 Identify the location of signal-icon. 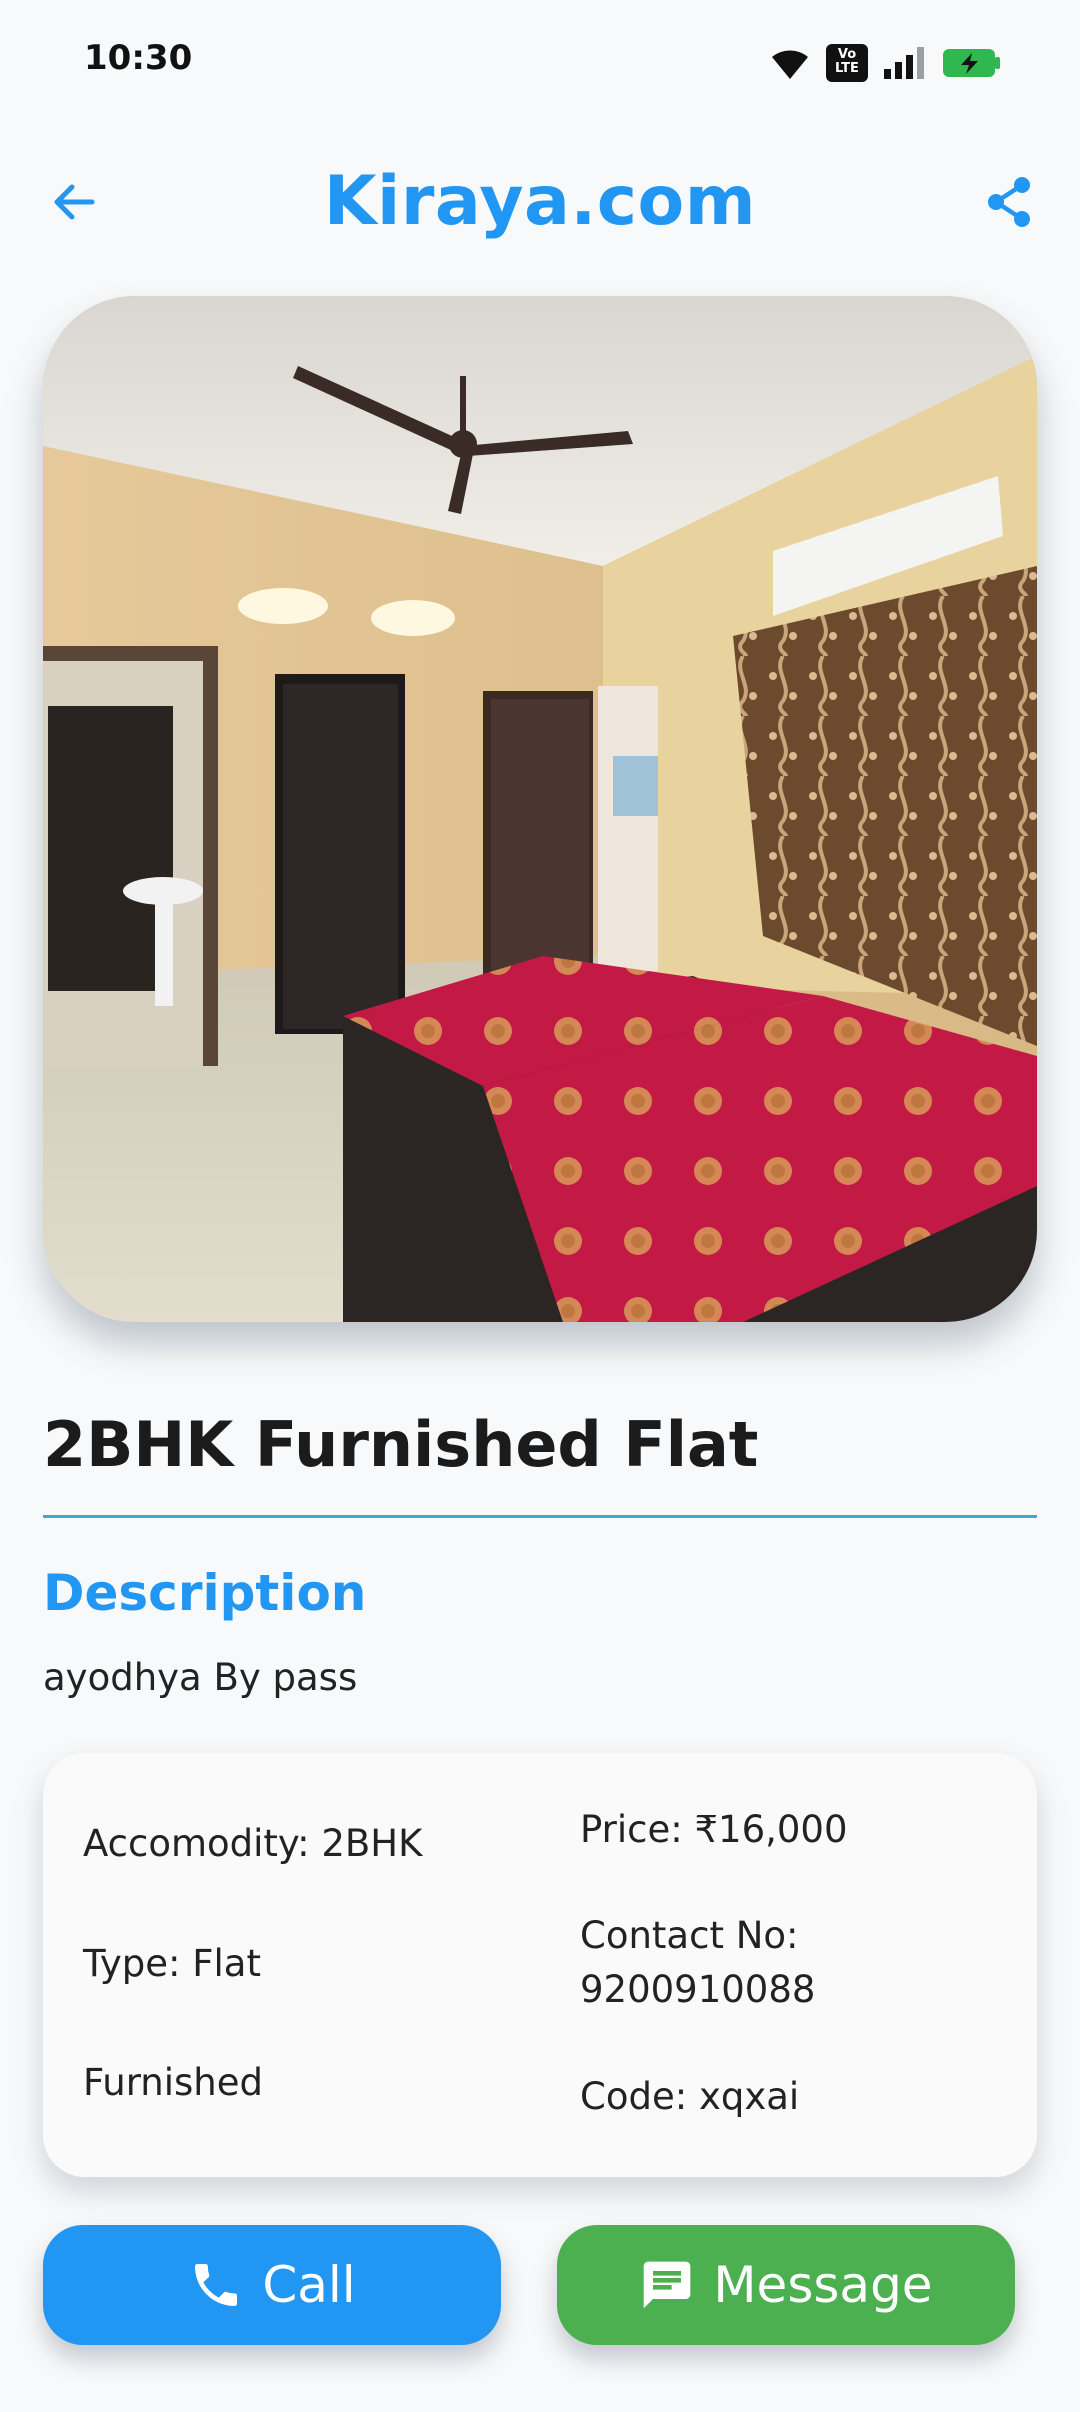
(904, 63).